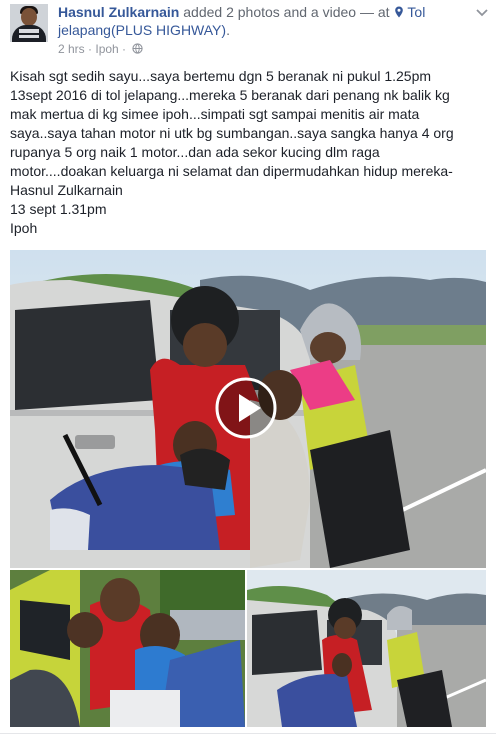 This screenshot has height=746, width=496. What do you see at coordinates (24, 228) in the screenshot?
I see `post-line: Ipoh` at bounding box center [24, 228].